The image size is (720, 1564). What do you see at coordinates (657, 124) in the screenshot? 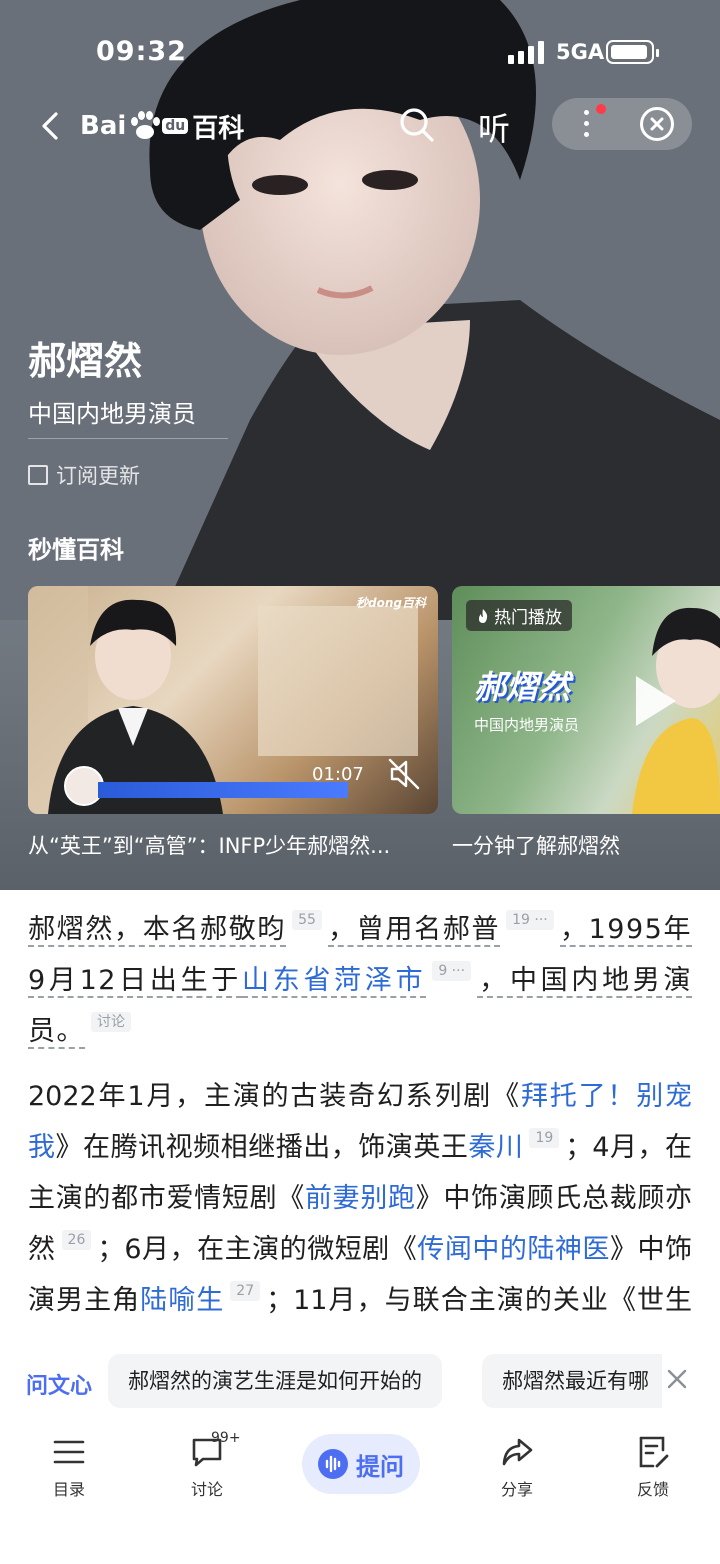
I see `close-circle-icon` at bounding box center [657, 124].